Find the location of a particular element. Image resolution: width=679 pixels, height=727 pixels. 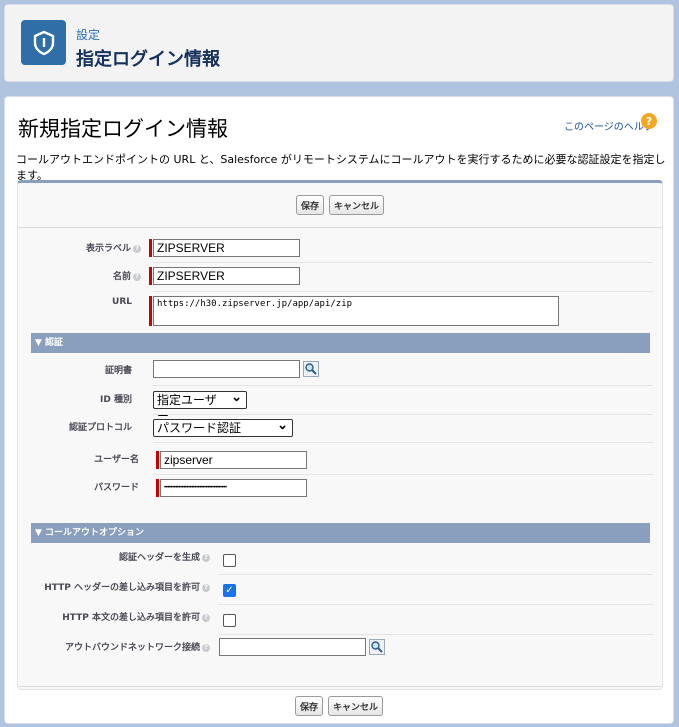

bottom-button-row: 保存 キャンセル is located at coordinates (339, 706).